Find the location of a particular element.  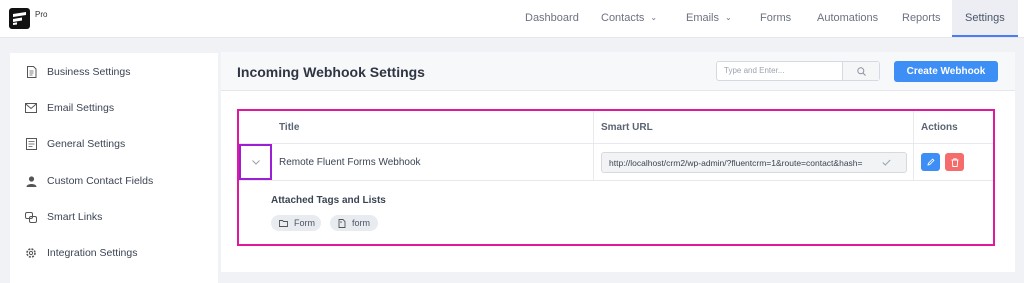

gear-icon is located at coordinates (31, 253).